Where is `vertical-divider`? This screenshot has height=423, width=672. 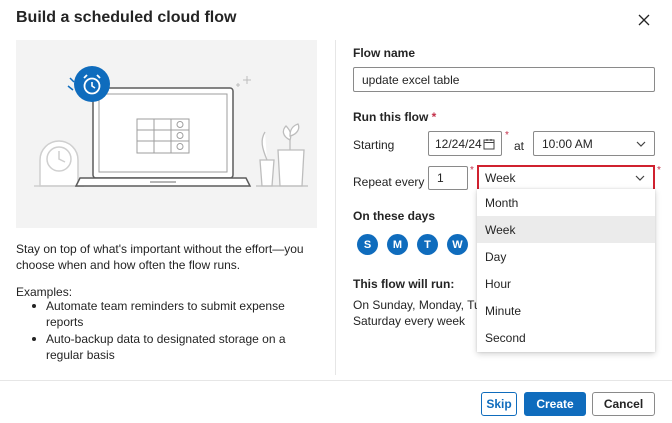 vertical-divider is located at coordinates (335, 207).